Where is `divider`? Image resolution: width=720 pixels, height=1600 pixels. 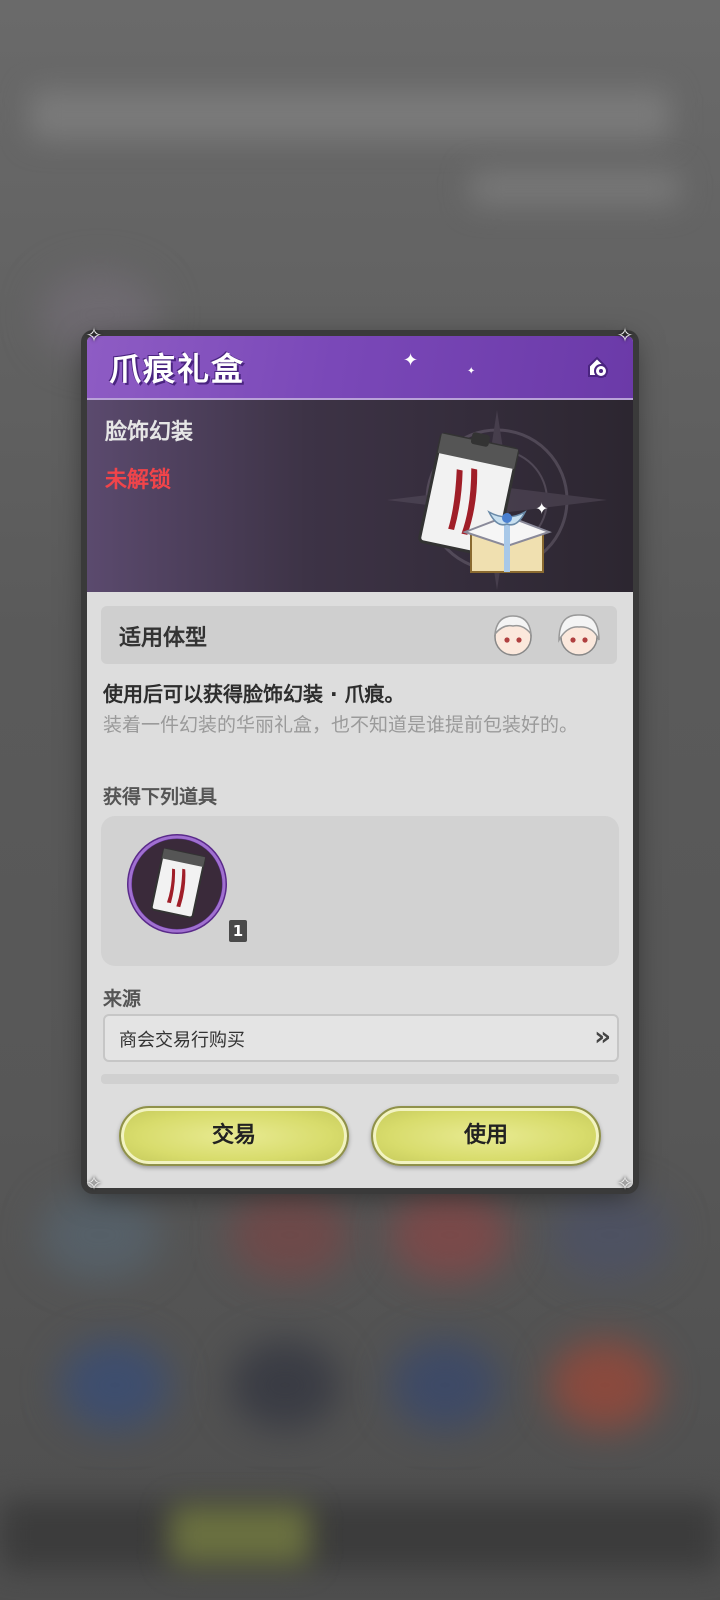
divider is located at coordinates (360, 1079).